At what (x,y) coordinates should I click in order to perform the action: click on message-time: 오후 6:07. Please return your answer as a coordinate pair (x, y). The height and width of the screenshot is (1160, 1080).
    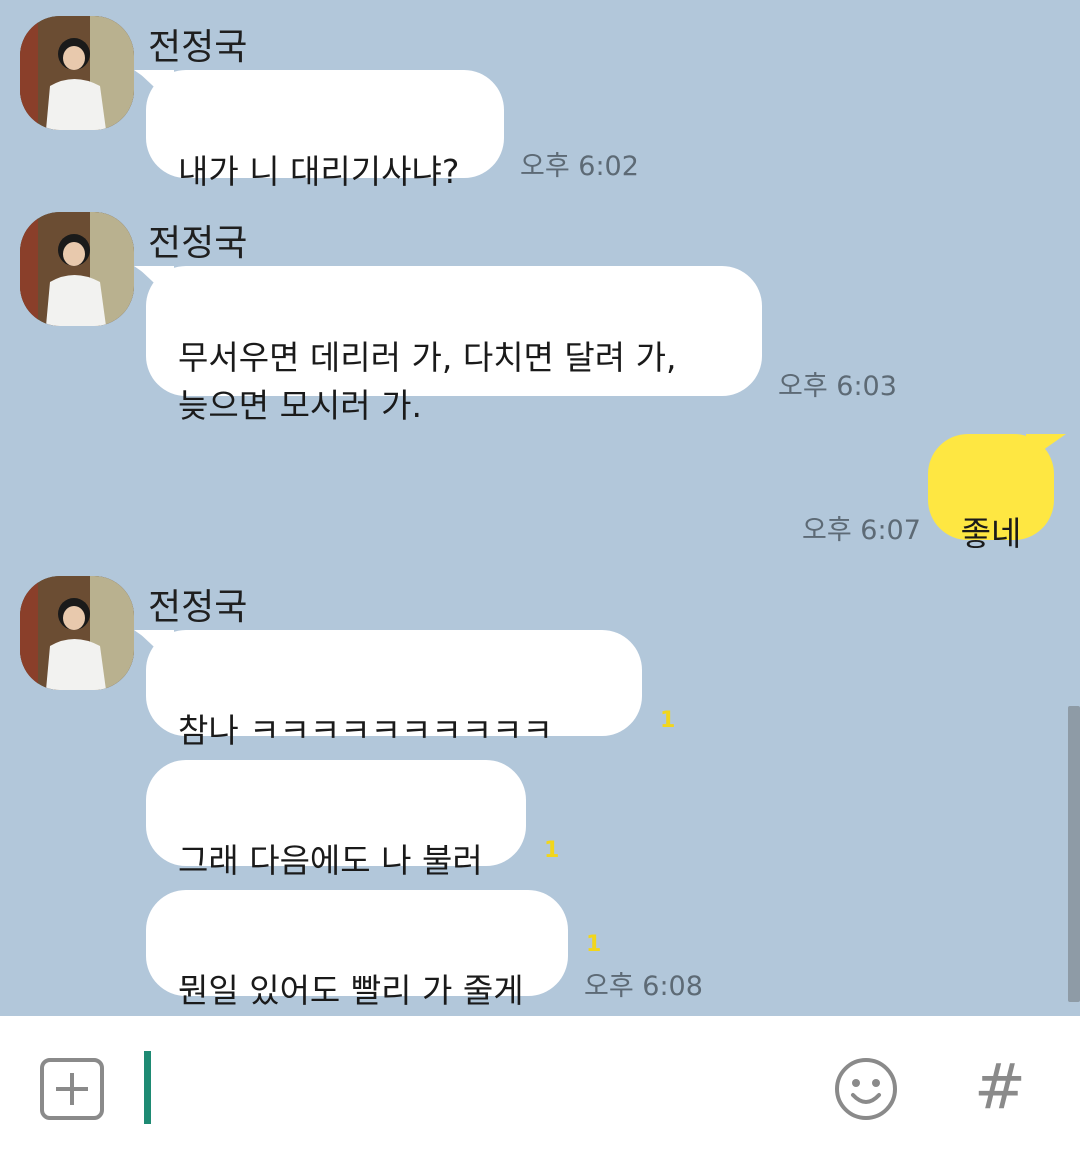
    Looking at the image, I should click on (861, 530).